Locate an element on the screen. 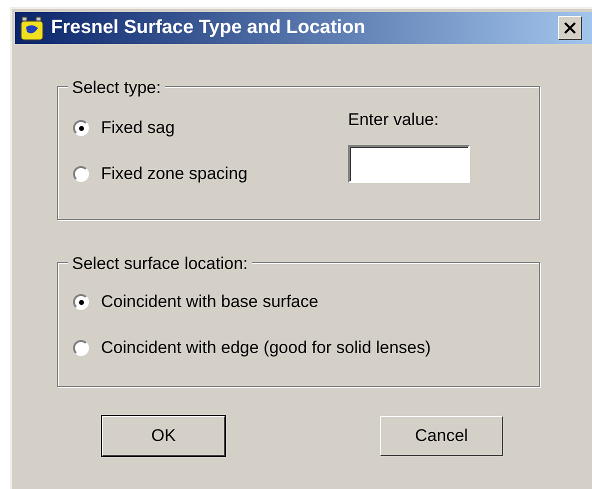  close-icon is located at coordinates (570, 28).